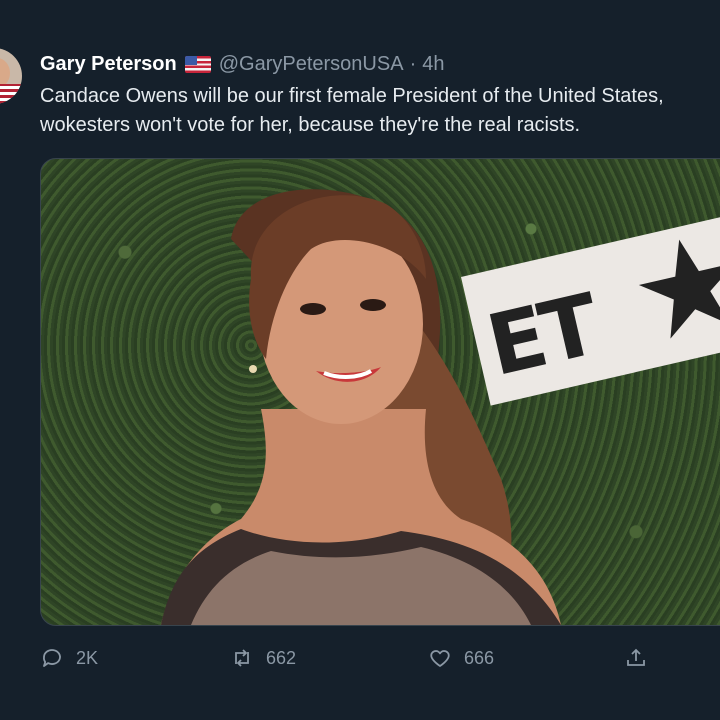 The image size is (720, 720). What do you see at coordinates (311, 64) in the screenshot?
I see `author-handle: @GaryPetersonUSA` at bounding box center [311, 64].